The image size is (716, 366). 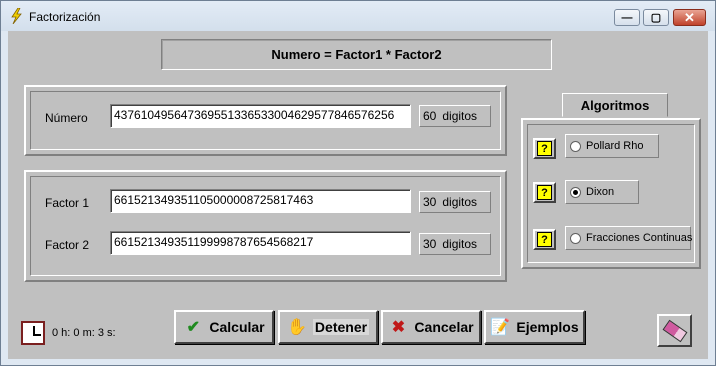 What do you see at coordinates (67, 245) in the screenshot?
I see `factor2-label: Factor 2` at bounding box center [67, 245].